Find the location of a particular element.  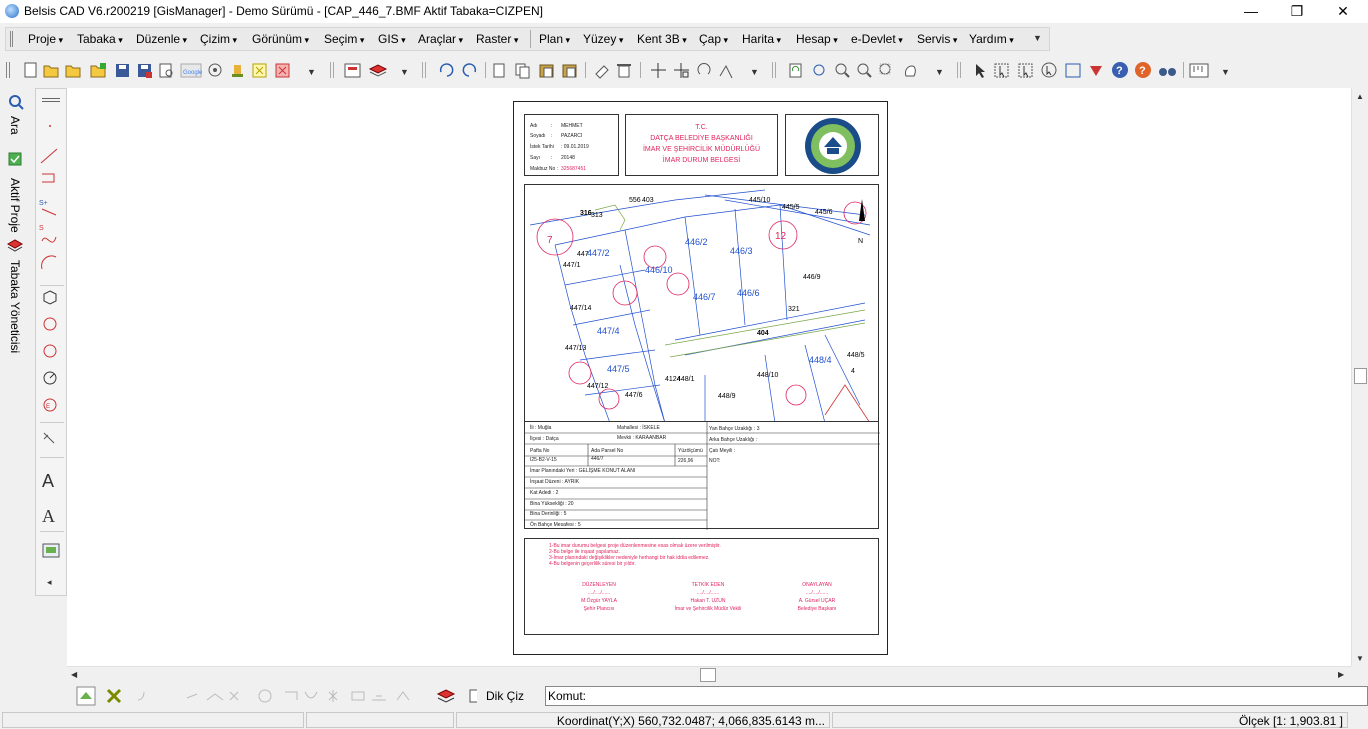

menu-yardim: Yardım is located at coordinates (991, 39).